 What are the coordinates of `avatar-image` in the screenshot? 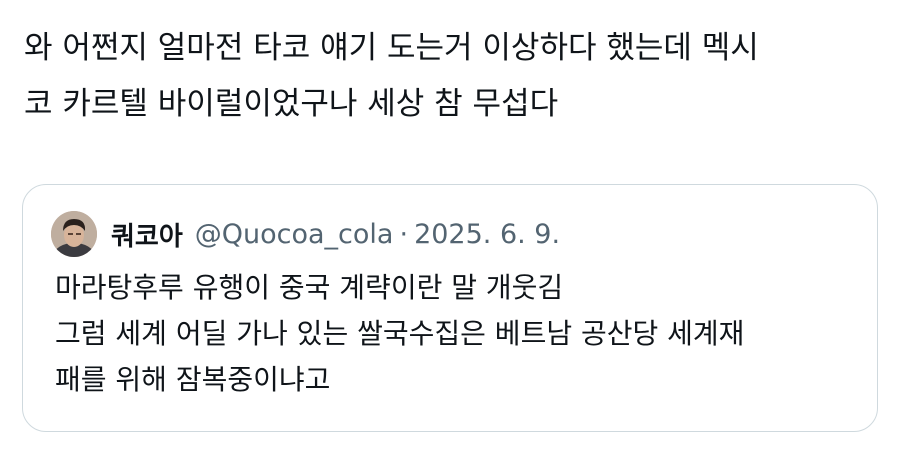 It's located at (74, 234).